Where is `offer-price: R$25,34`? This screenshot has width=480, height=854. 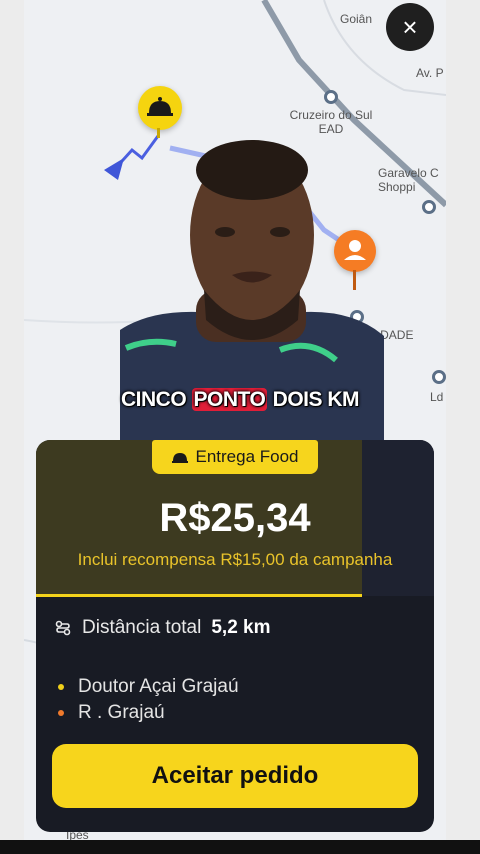
offer-price: R$25,34 is located at coordinates (235, 518).